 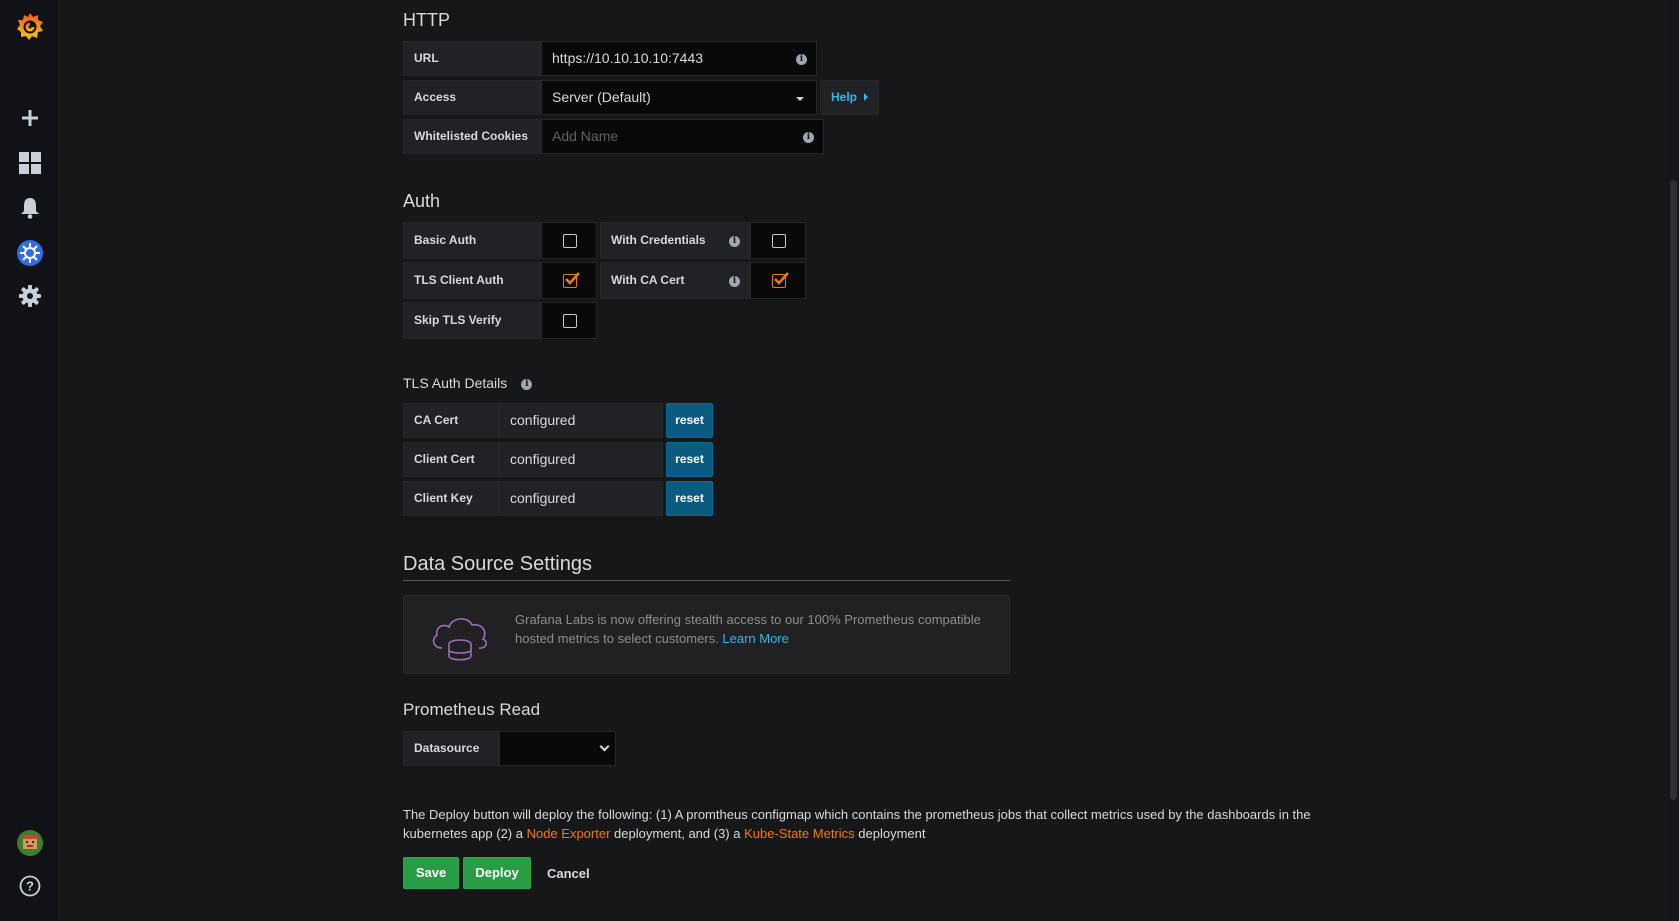 I want to click on with-ca-cert-text: With CA Cert, so click(x=648, y=280).